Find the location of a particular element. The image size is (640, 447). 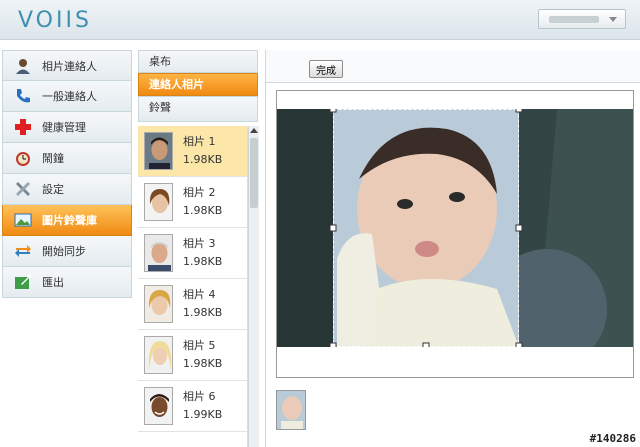

photo-name: 相片 6 is located at coordinates (199, 396).